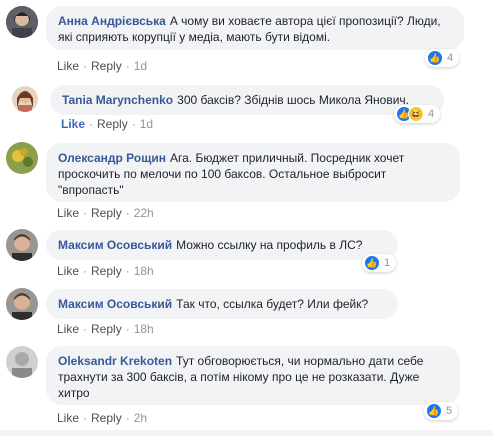 The width and height of the screenshot is (493, 436). I want to click on comment-text: Можно ссылку на профиль в ЛС?, so click(269, 245).